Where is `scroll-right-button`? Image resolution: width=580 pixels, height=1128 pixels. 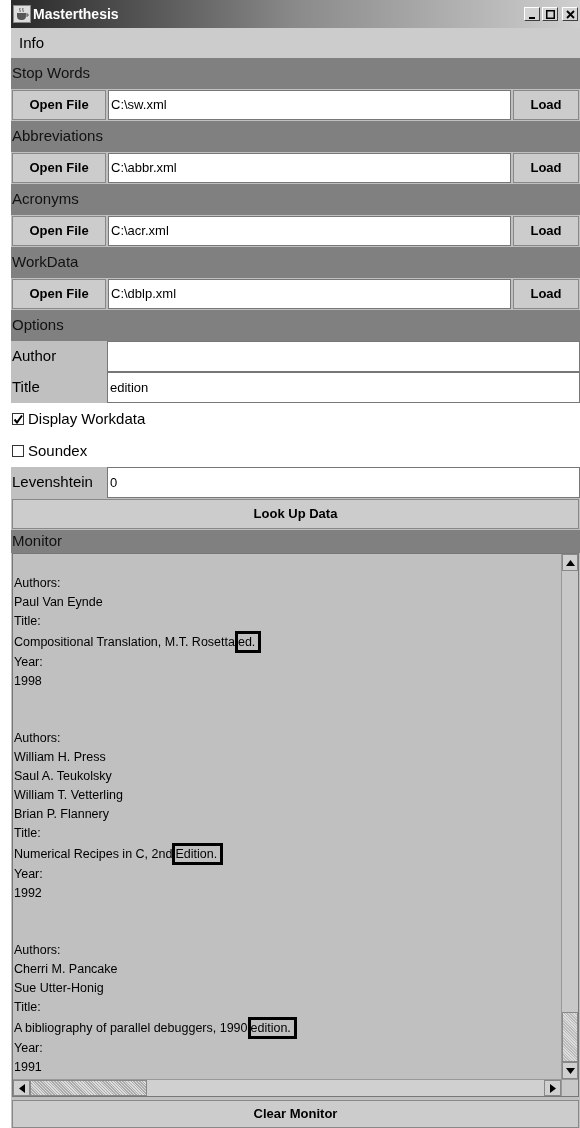
scroll-right-button is located at coordinates (552, 1088).